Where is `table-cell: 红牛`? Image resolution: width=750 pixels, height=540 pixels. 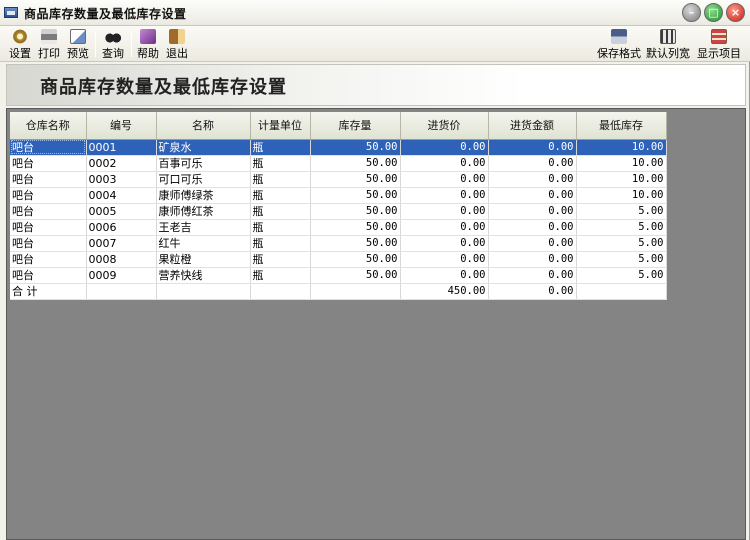 table-cell: 红牛 is located at coordinates (203, 243).